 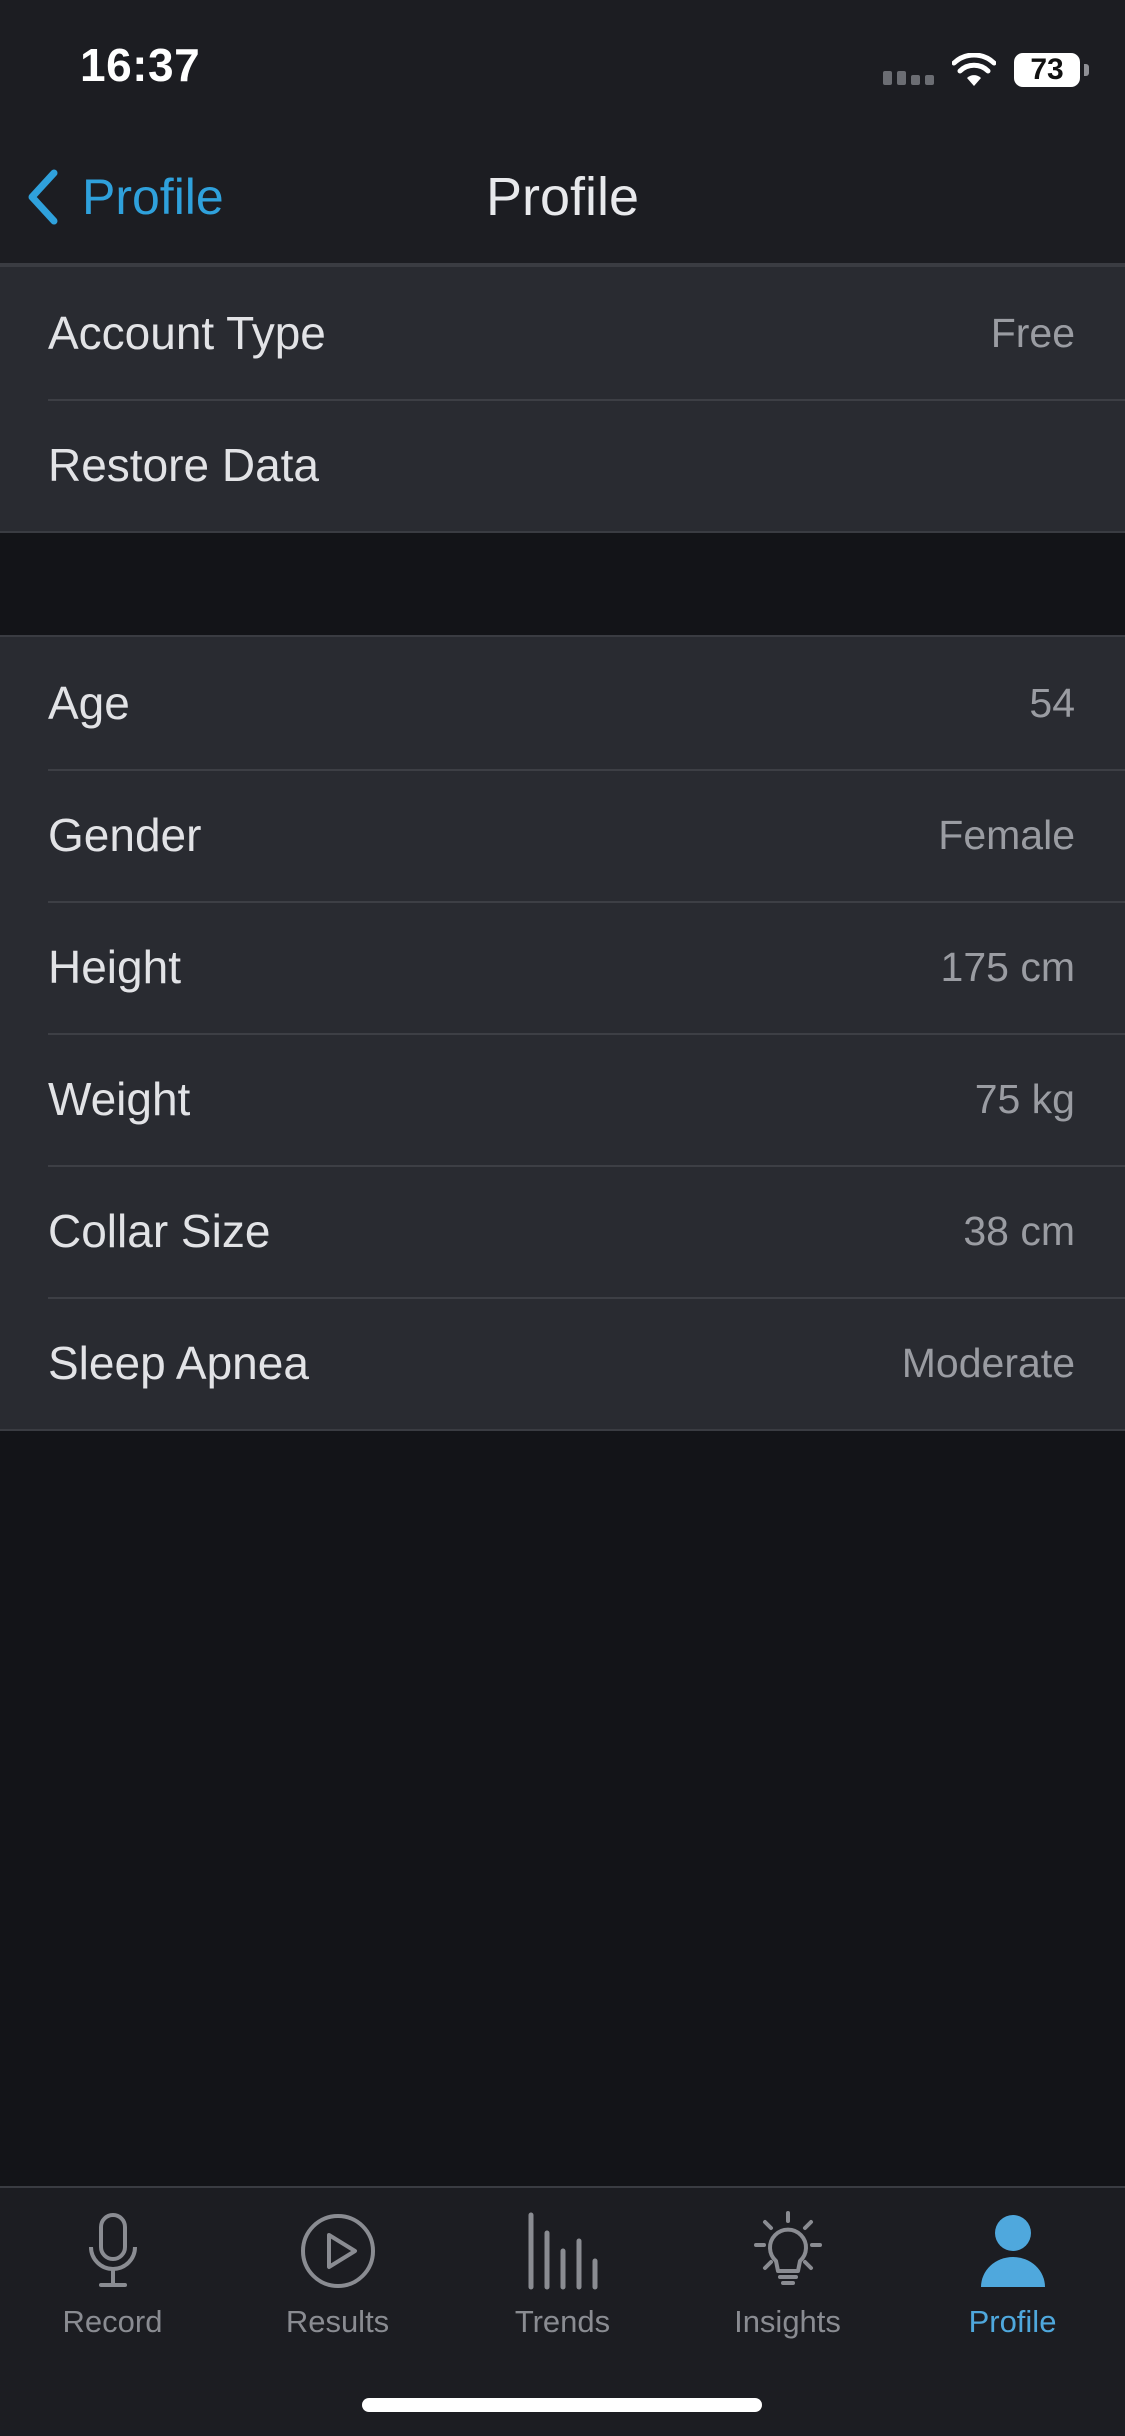 What do you see at coordinates (1047, 69) in the screenshot?
I see `battery-level: 73` at bounding box center [1047, 69].